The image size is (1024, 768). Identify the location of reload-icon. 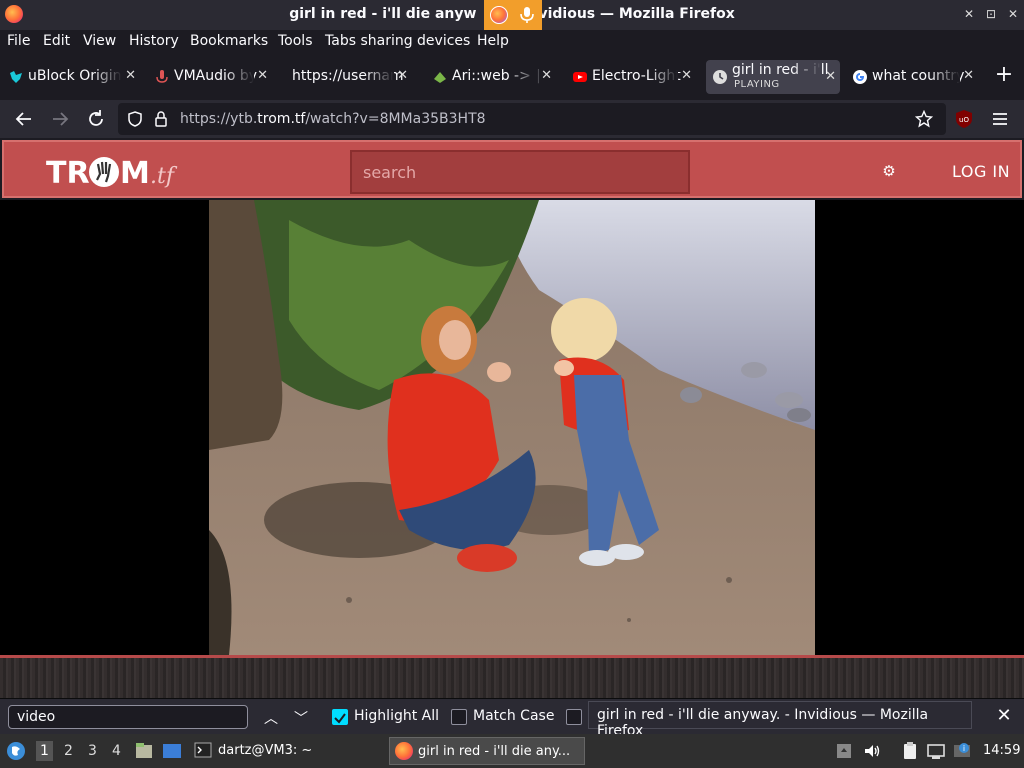
(96, 119).